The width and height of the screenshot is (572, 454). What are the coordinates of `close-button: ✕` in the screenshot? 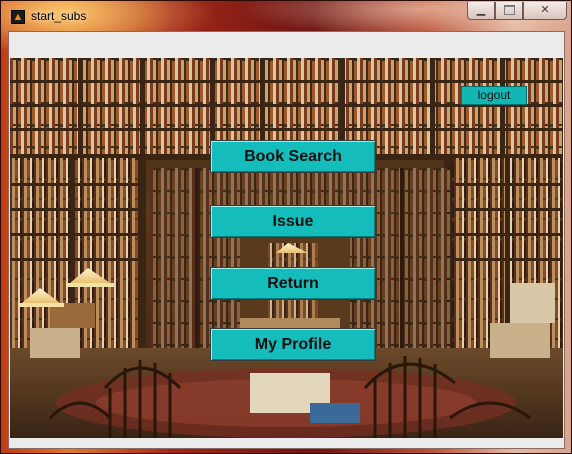 It's located at (545, 11).